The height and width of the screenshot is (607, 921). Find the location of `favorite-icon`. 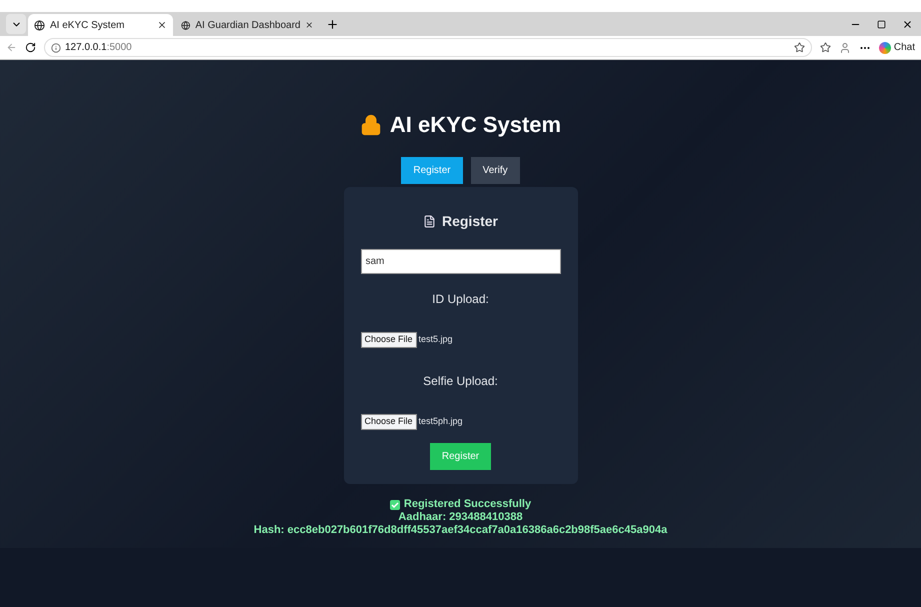

favorite-icon is located at coordinates (799, 47).